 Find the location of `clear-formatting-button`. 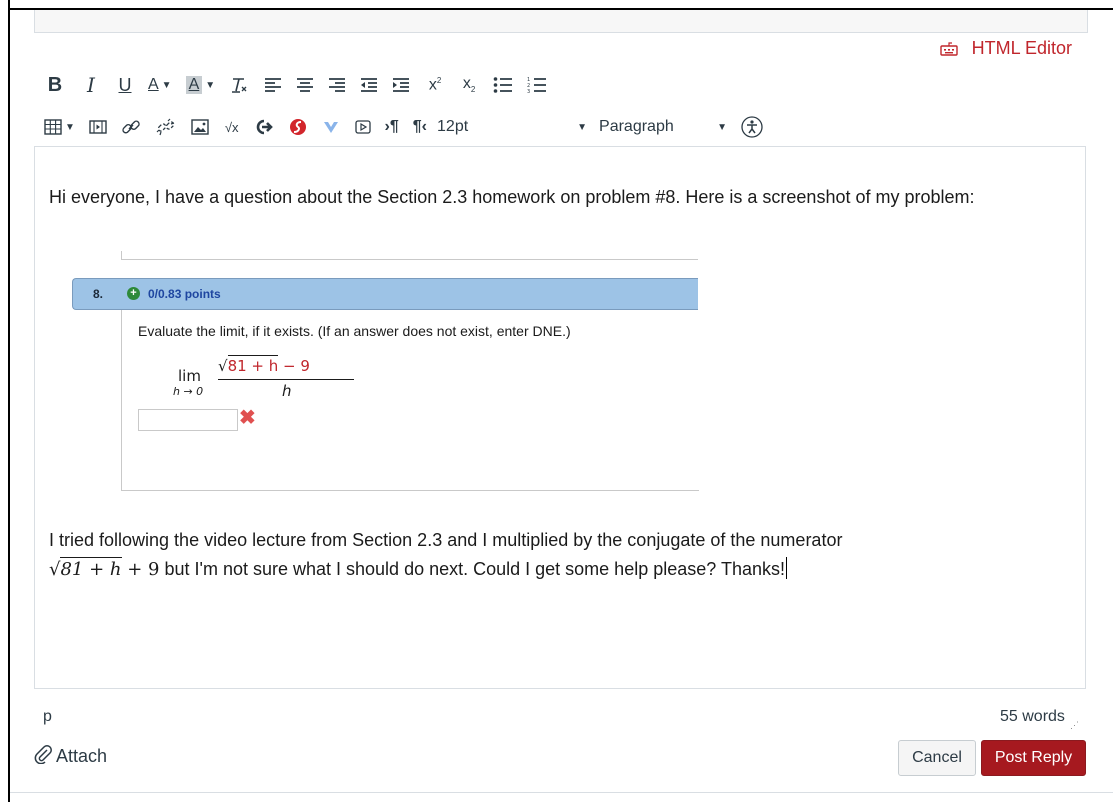

clear-formatting-button is located at coordinates (239, 85).